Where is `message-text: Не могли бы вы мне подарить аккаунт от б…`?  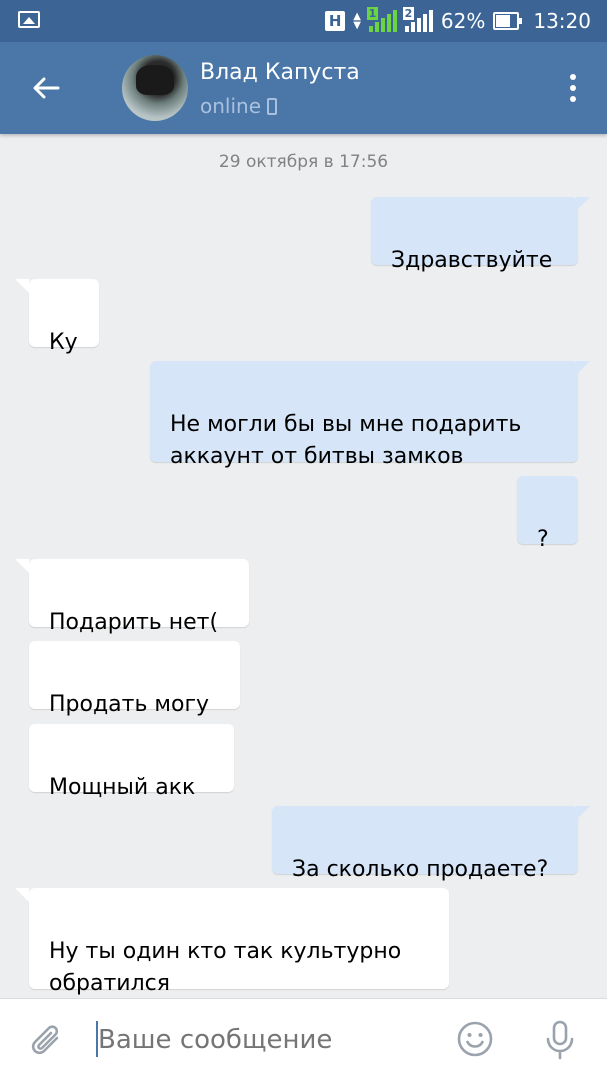
message-text: Не могли бы вы мне подарить аккаунт от б… is located at coordinates (346, 440).